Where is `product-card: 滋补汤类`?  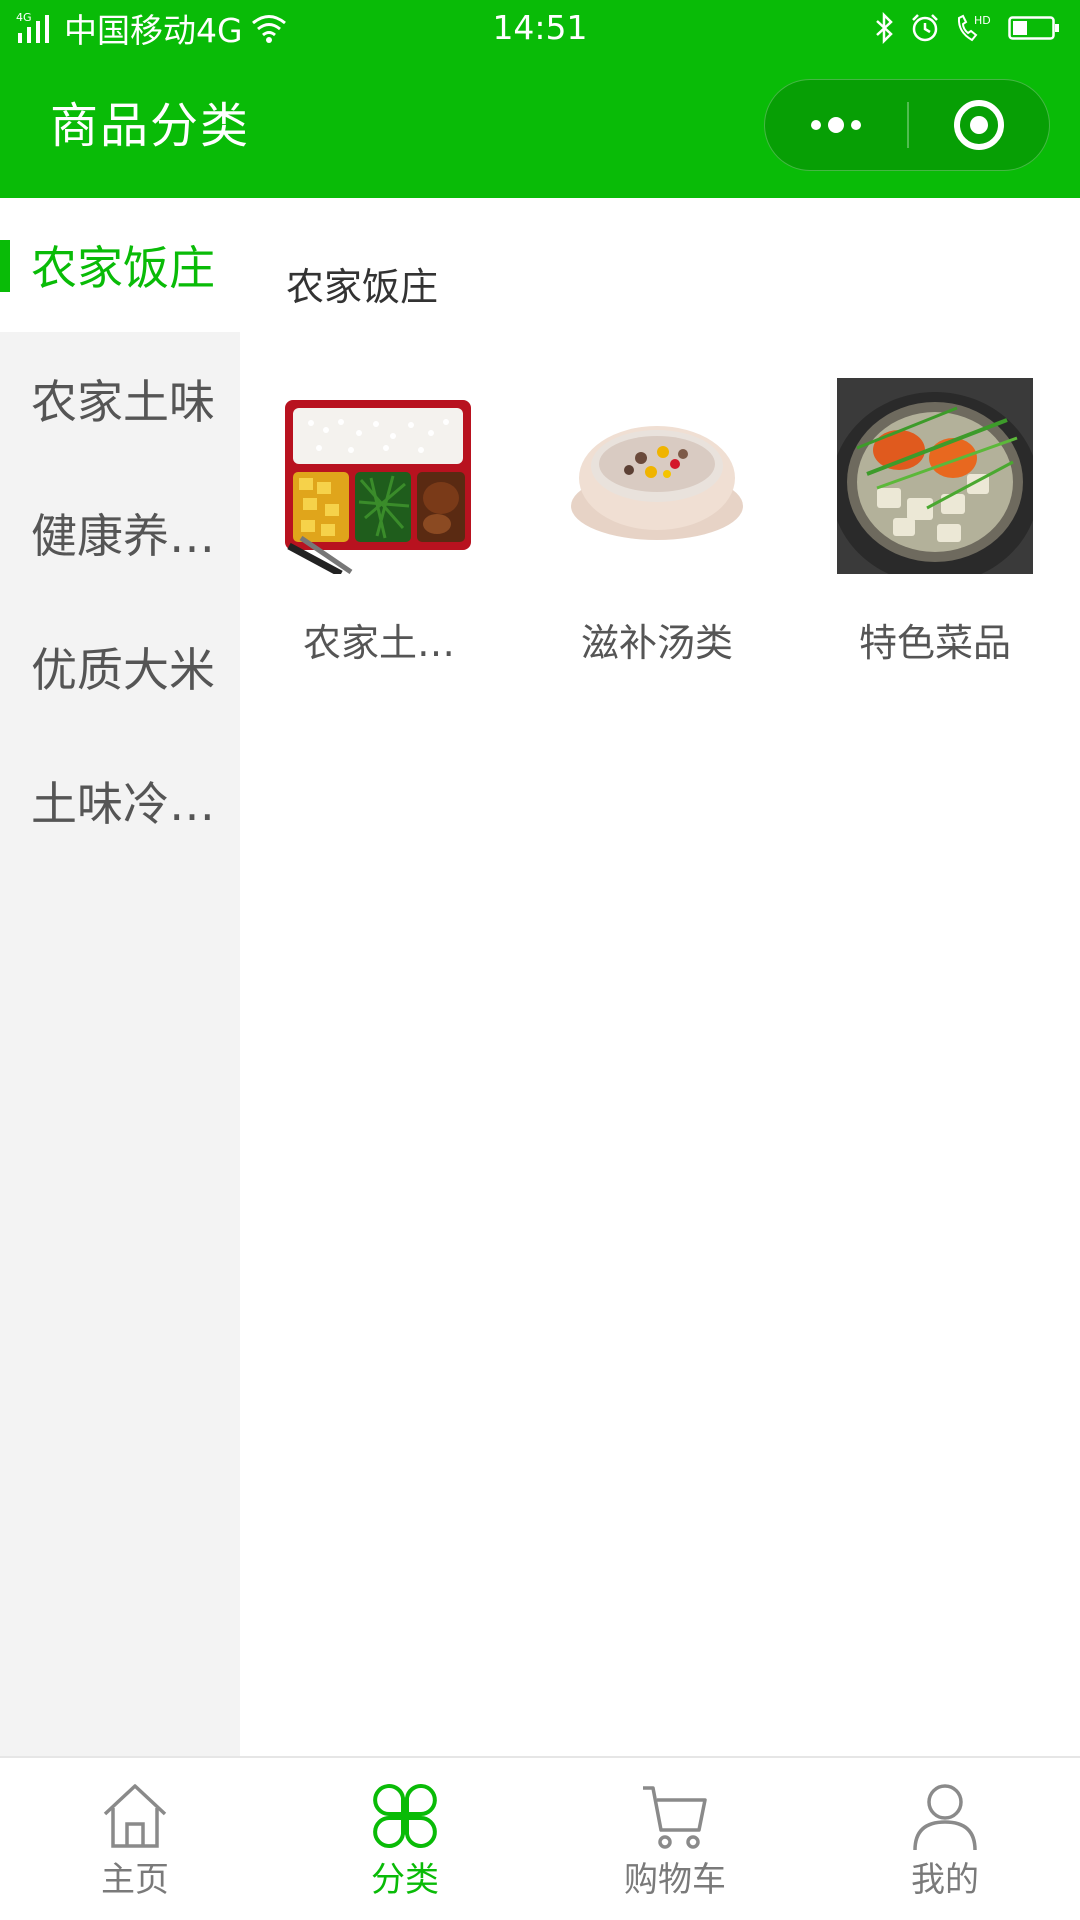 product-card: 滋补汤类 is located at coordinates (657, 523).